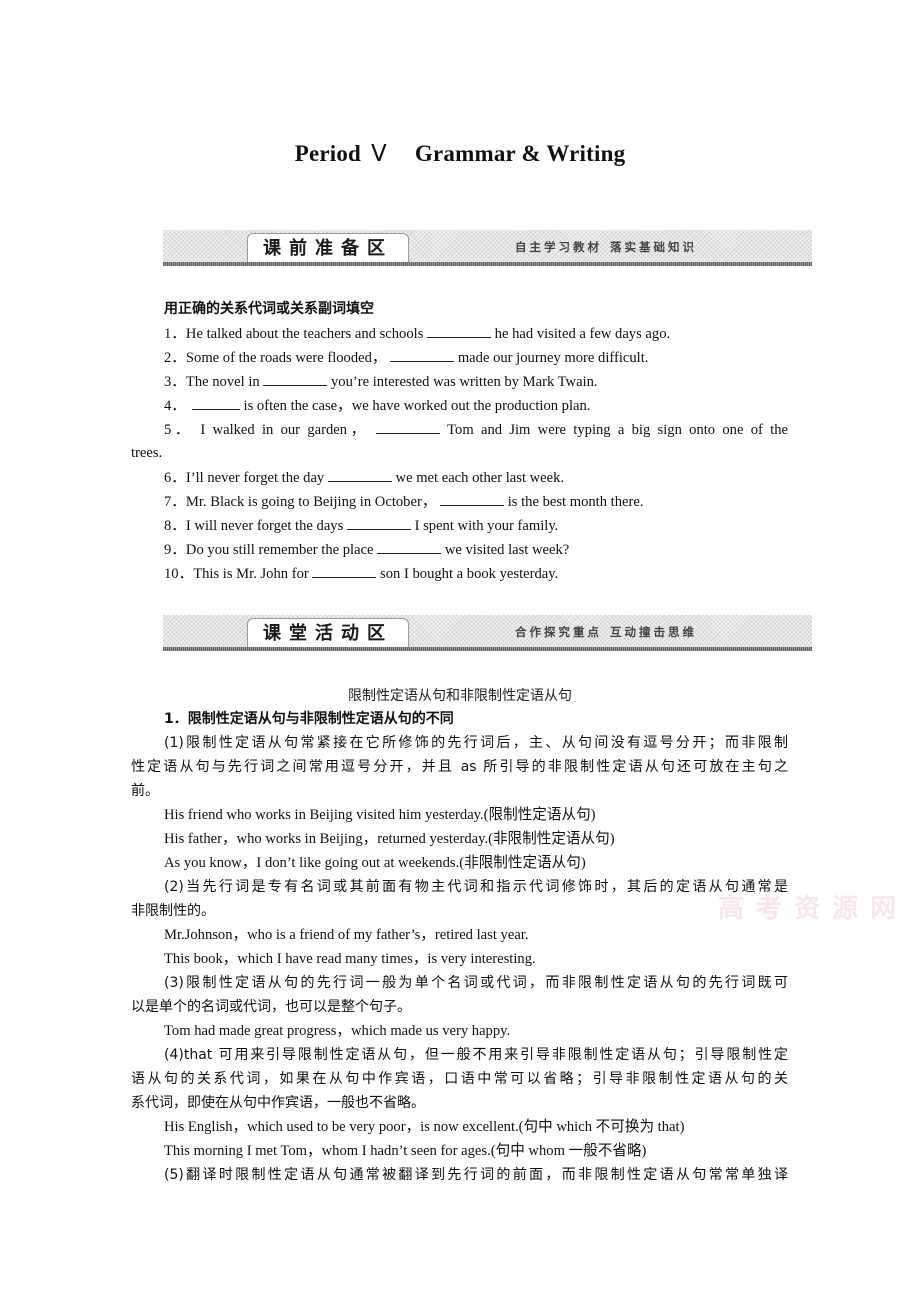  I want to click on item-number: 5．, so click(179, 430).